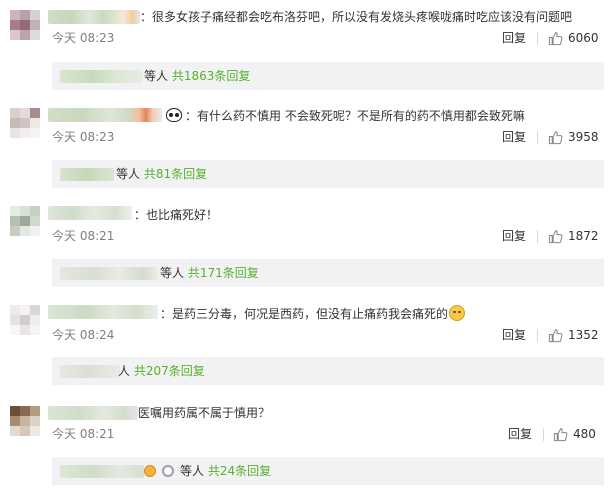 The image size is (612, 495). What do you see at coordinates (328, 76) in the screenshot?
I see `sub-replies-bar: 等人 共1863条回复` at bounding box center [328, 76].